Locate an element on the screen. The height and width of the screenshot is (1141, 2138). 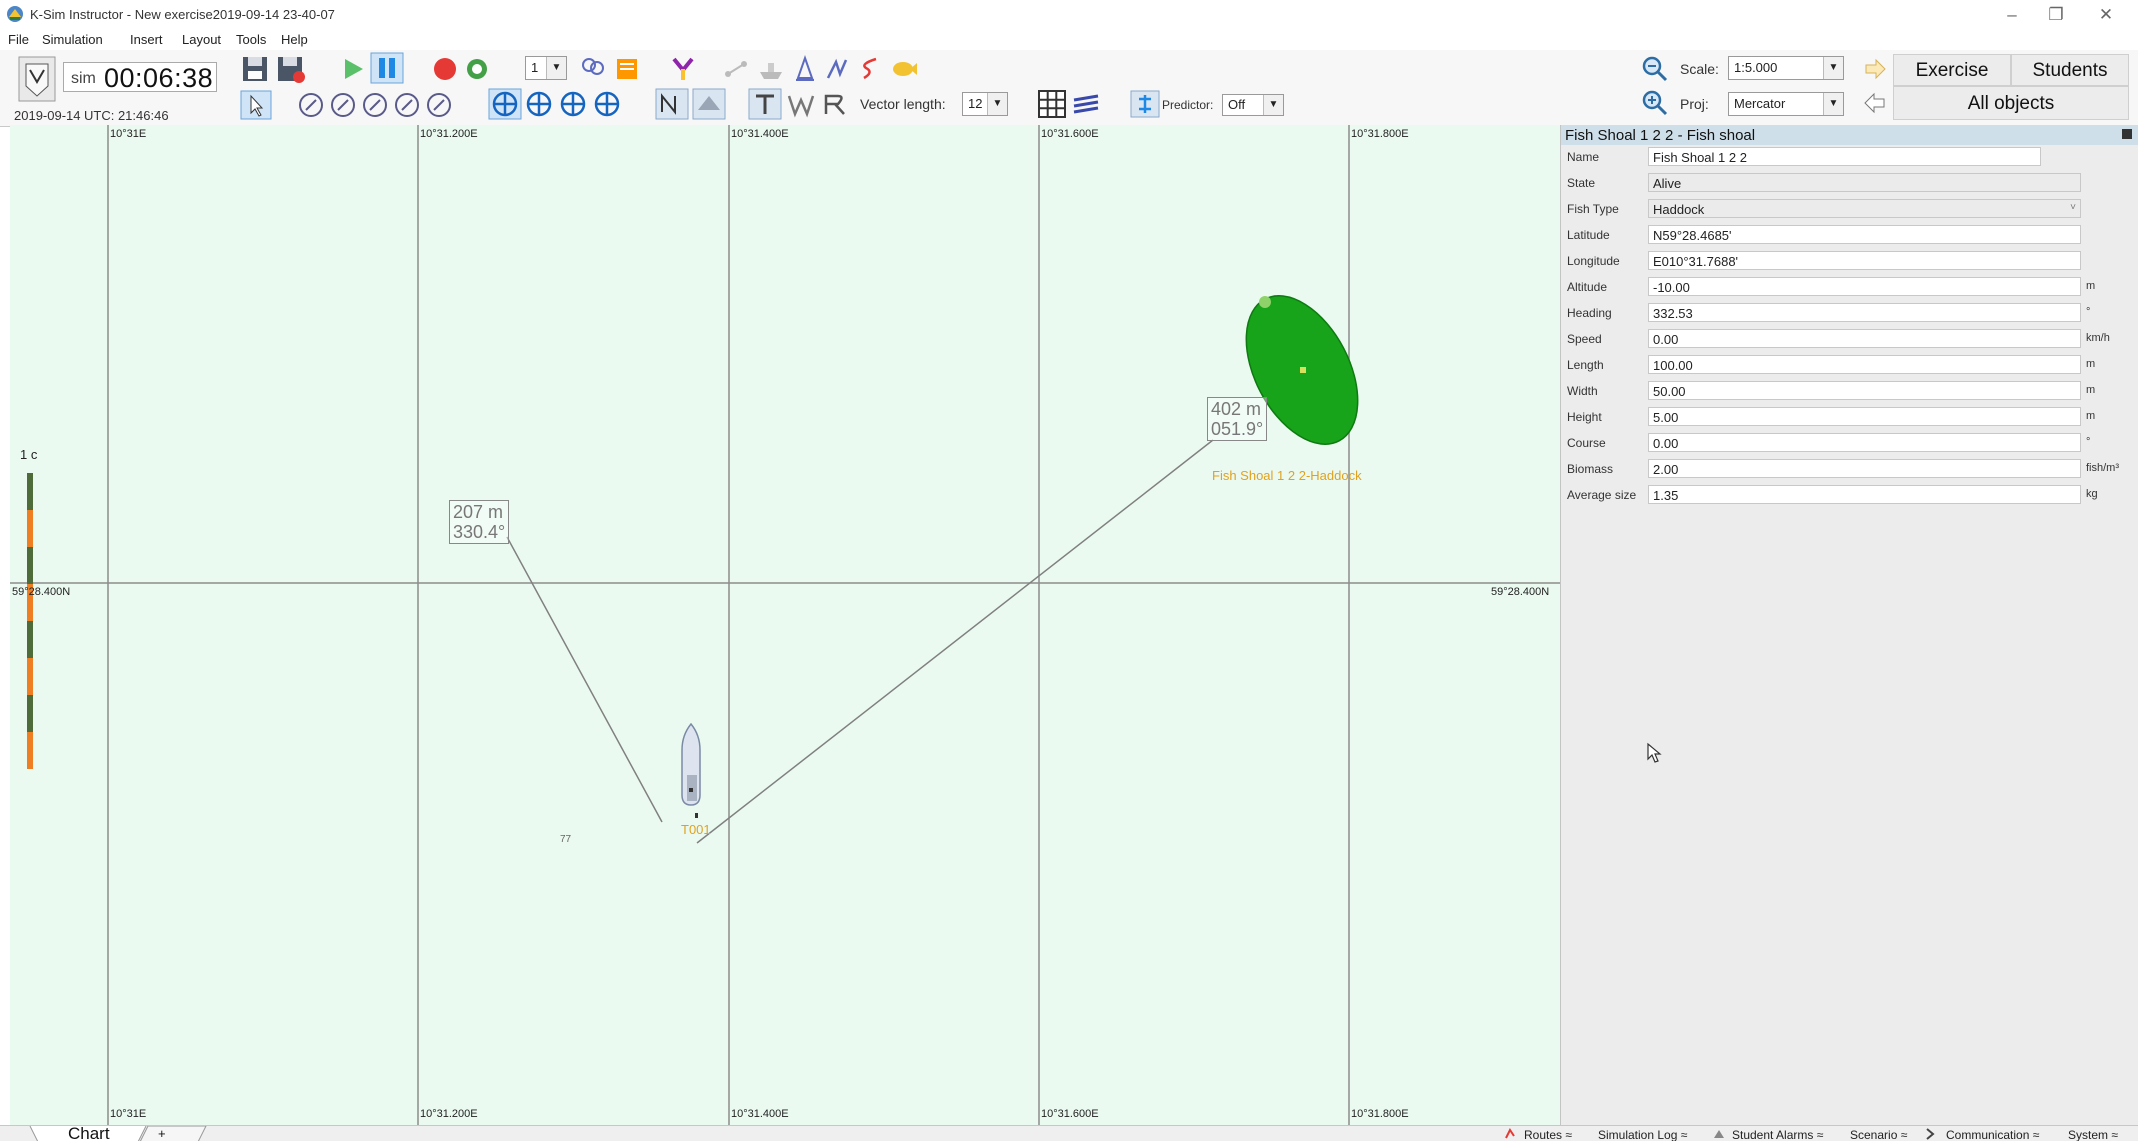
tab-chart: Chart is located at coordinates (89, 1133).